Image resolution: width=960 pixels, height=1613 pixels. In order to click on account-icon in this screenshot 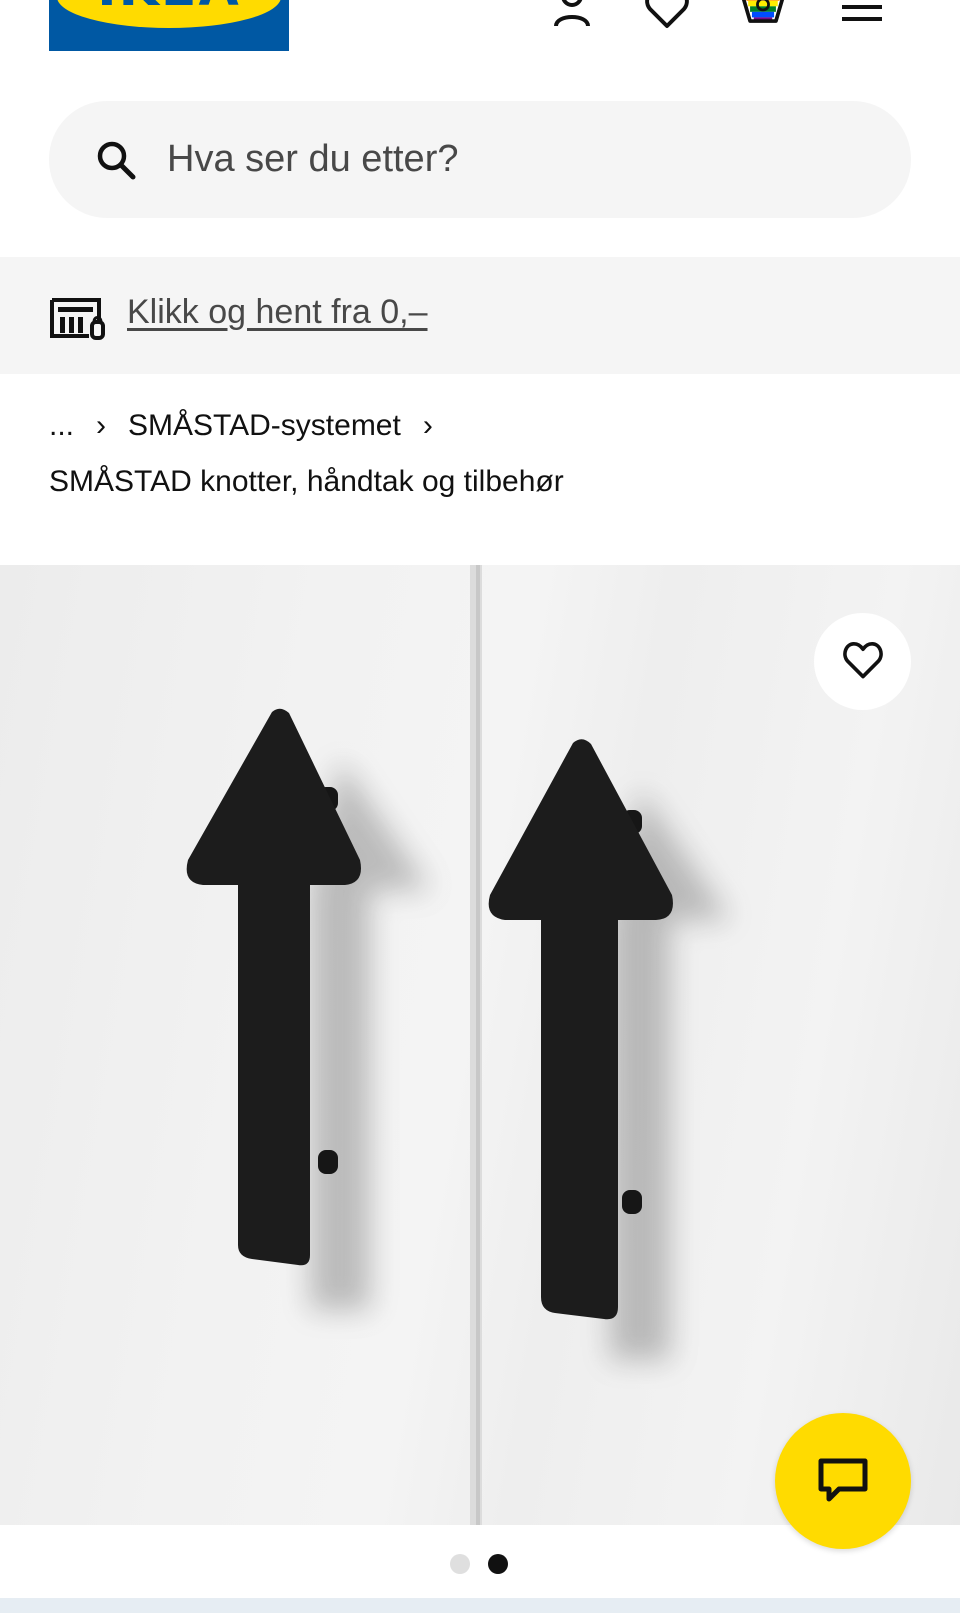, I will do `click(572, 17)`.